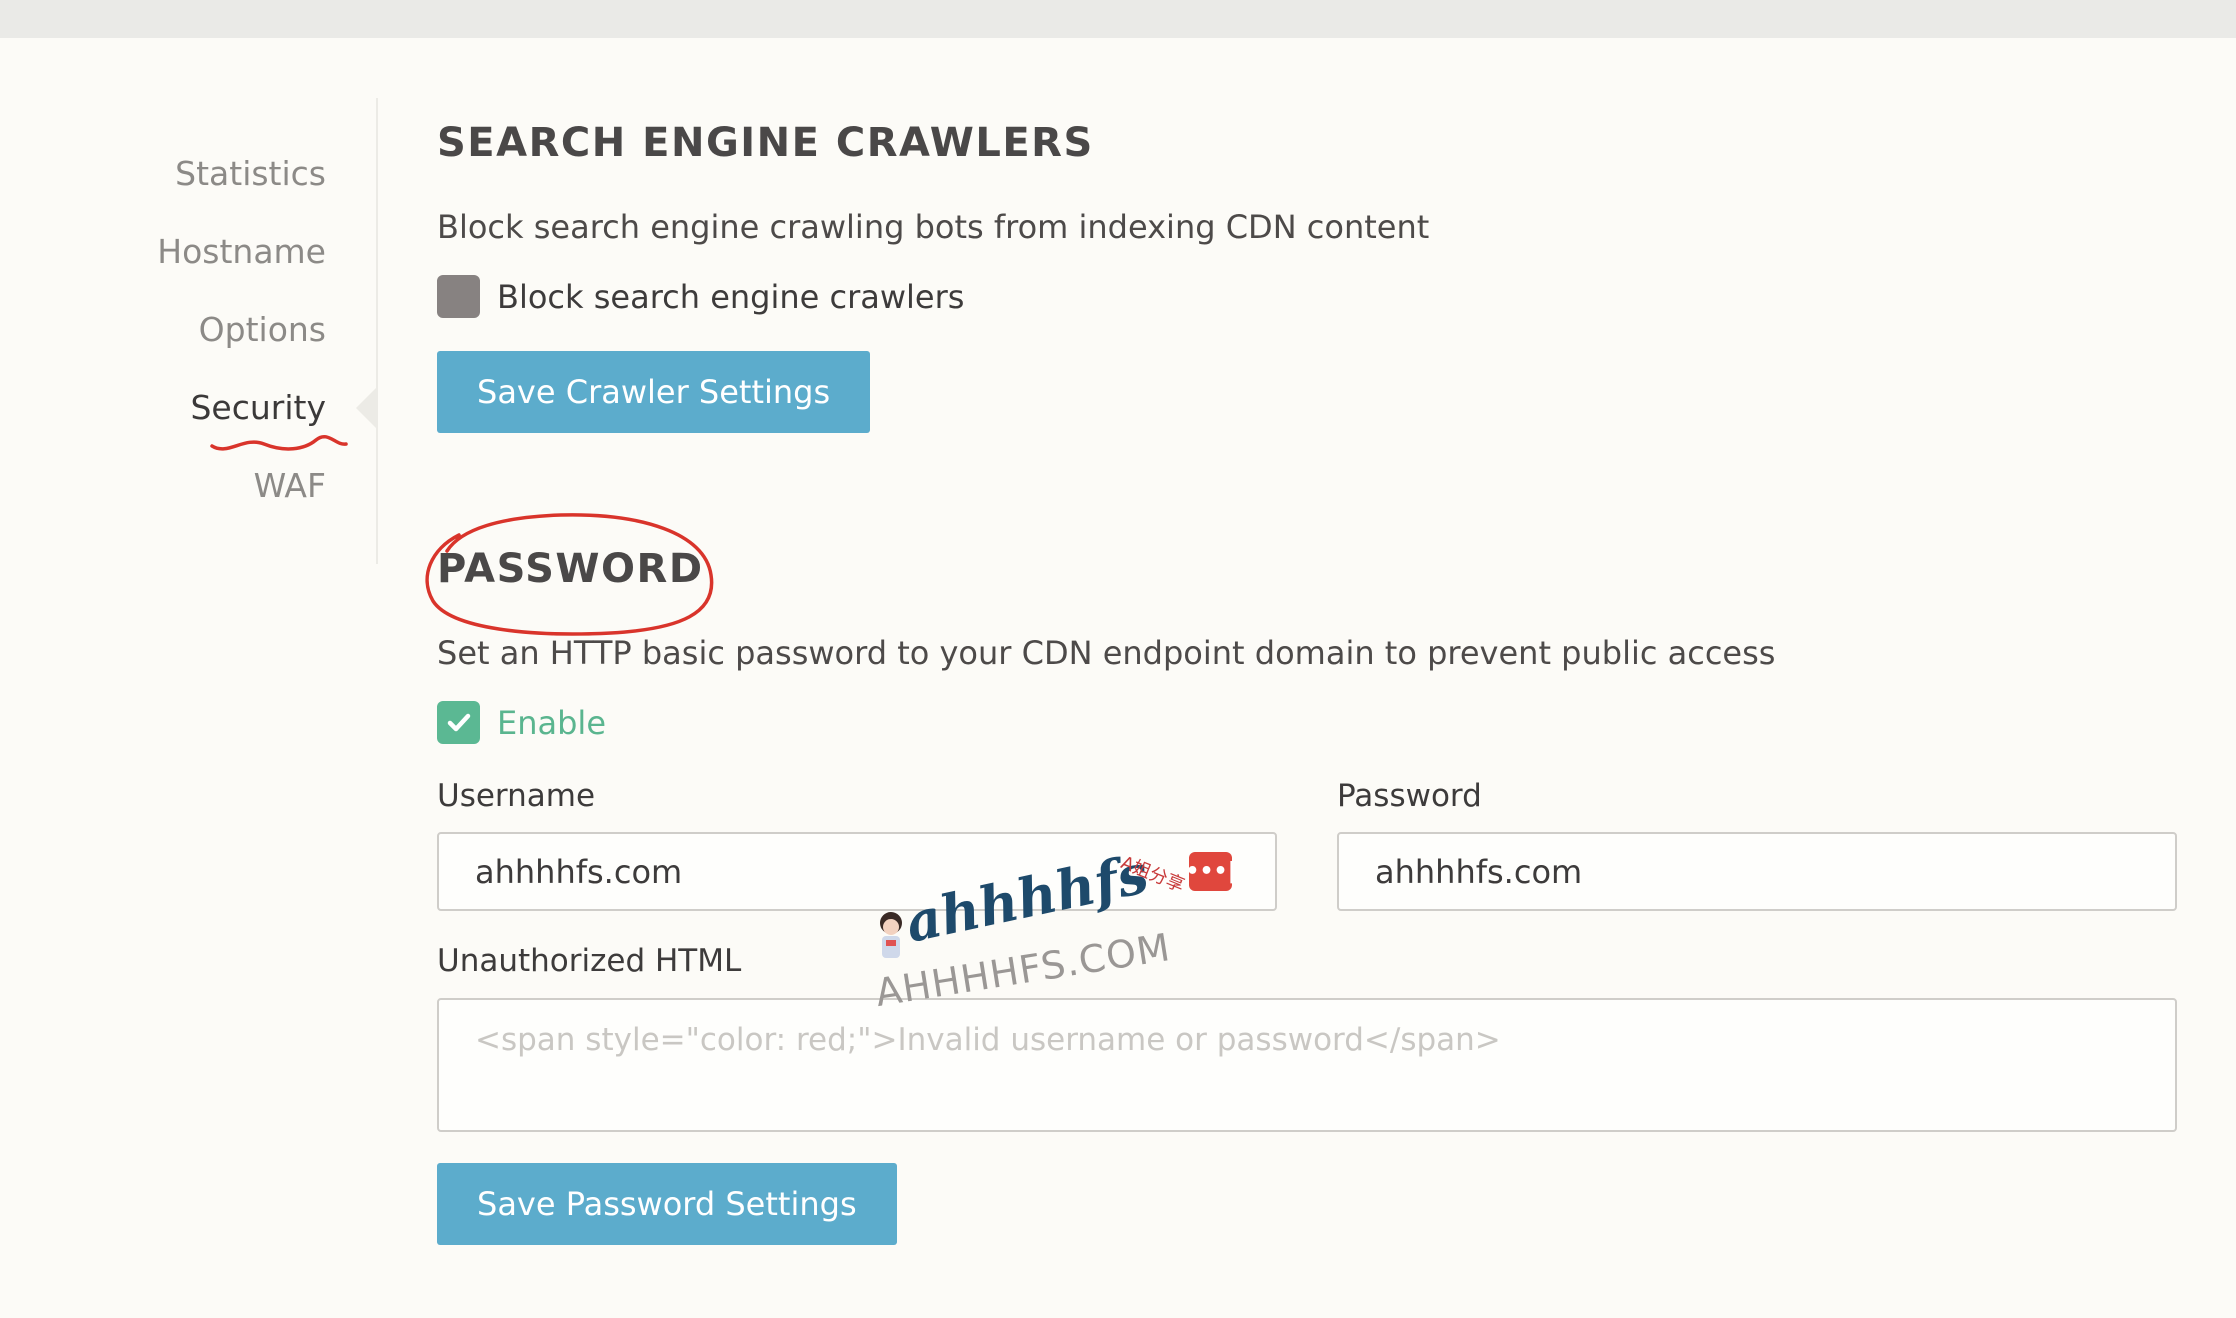 This screenshot has width=2236, height=1318. What do you see at coordinates (189, 331) in the screenshot?
I see `settings-sidebar: Statistics Hostname Options Security WAF` at bounding box center [189, 331].